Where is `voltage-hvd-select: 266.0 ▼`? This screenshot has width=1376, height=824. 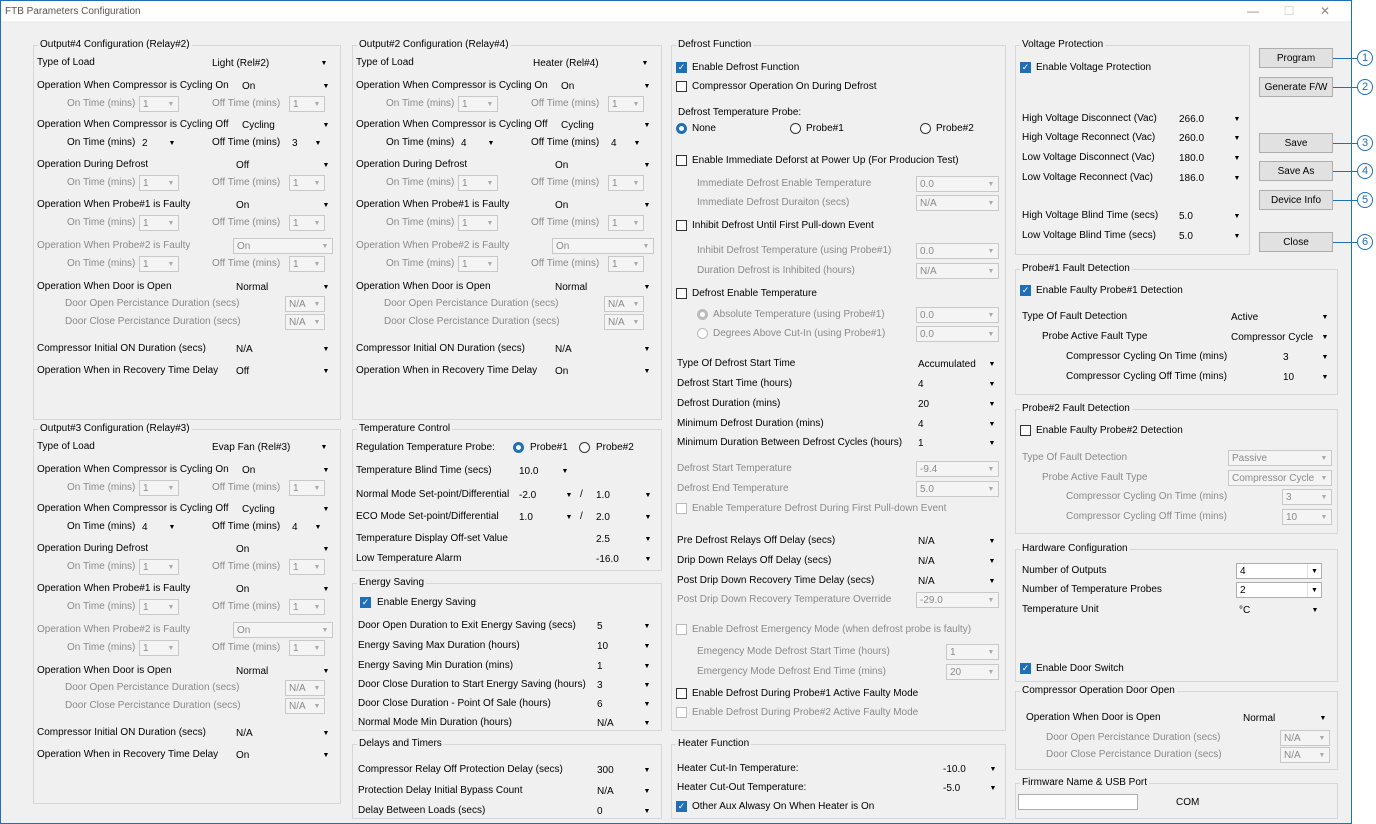 voltage-hvd-select: 266.0 ▼ is located at coordinates (1210, 119).